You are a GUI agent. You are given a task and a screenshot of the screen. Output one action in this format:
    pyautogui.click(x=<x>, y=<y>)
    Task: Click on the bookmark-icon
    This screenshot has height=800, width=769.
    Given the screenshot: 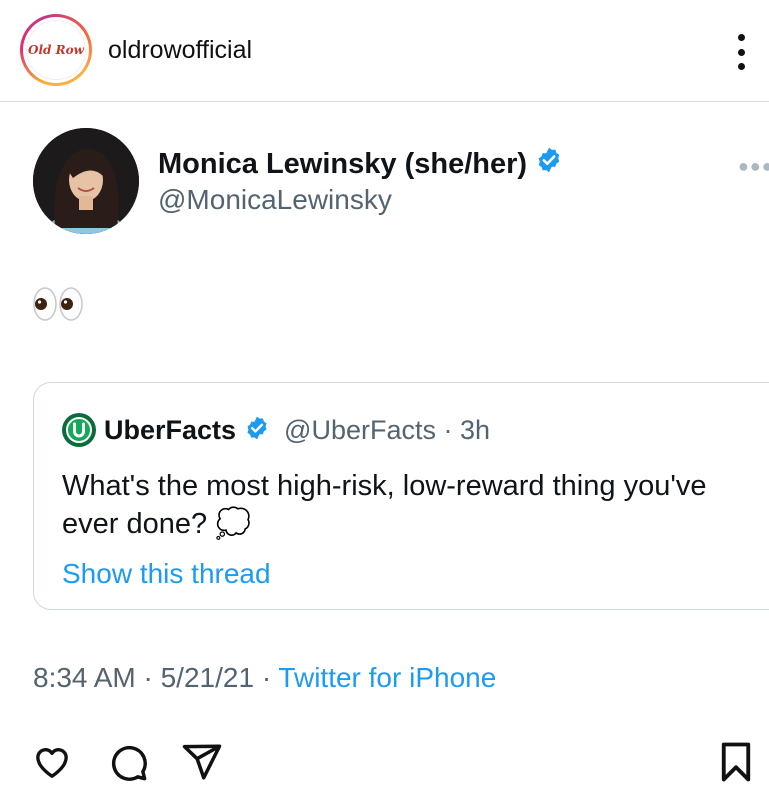 What is the action you would take?
    pyautogui.click(x=736, y=762)
    